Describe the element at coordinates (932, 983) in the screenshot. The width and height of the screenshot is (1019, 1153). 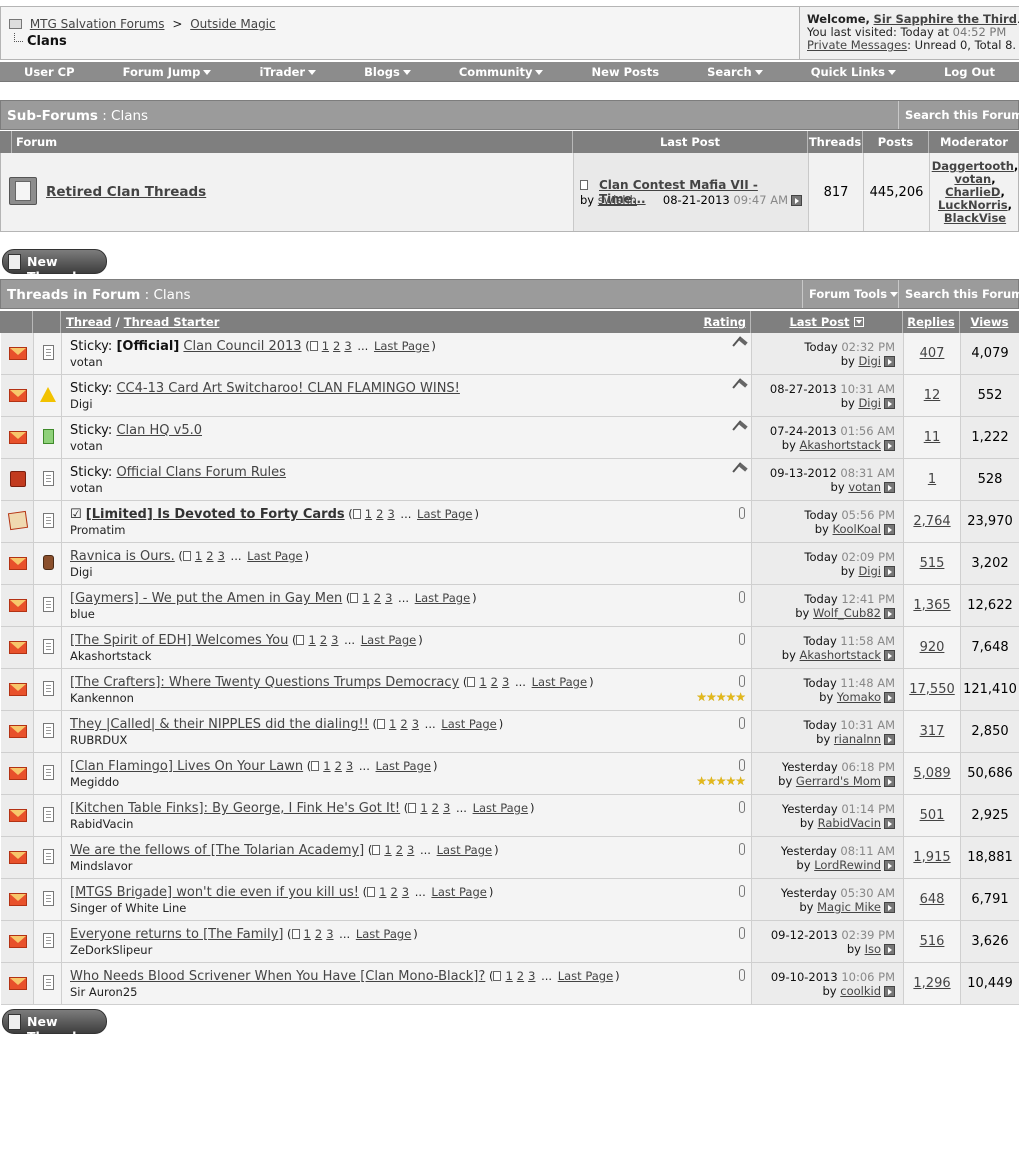
I see `replies-count: 1,296` at that location.